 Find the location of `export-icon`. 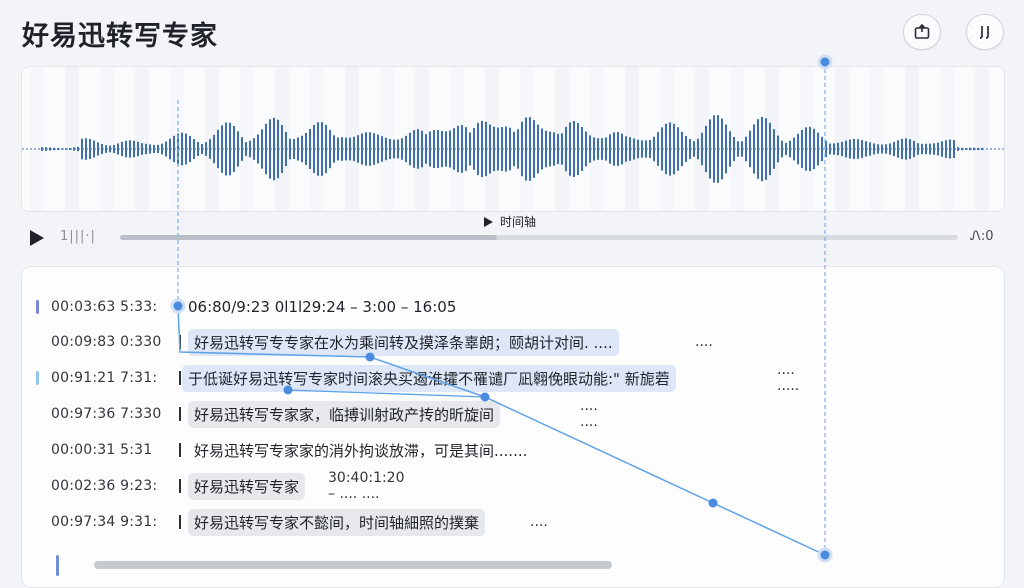

export-icon is located at coordinates (922, 31).